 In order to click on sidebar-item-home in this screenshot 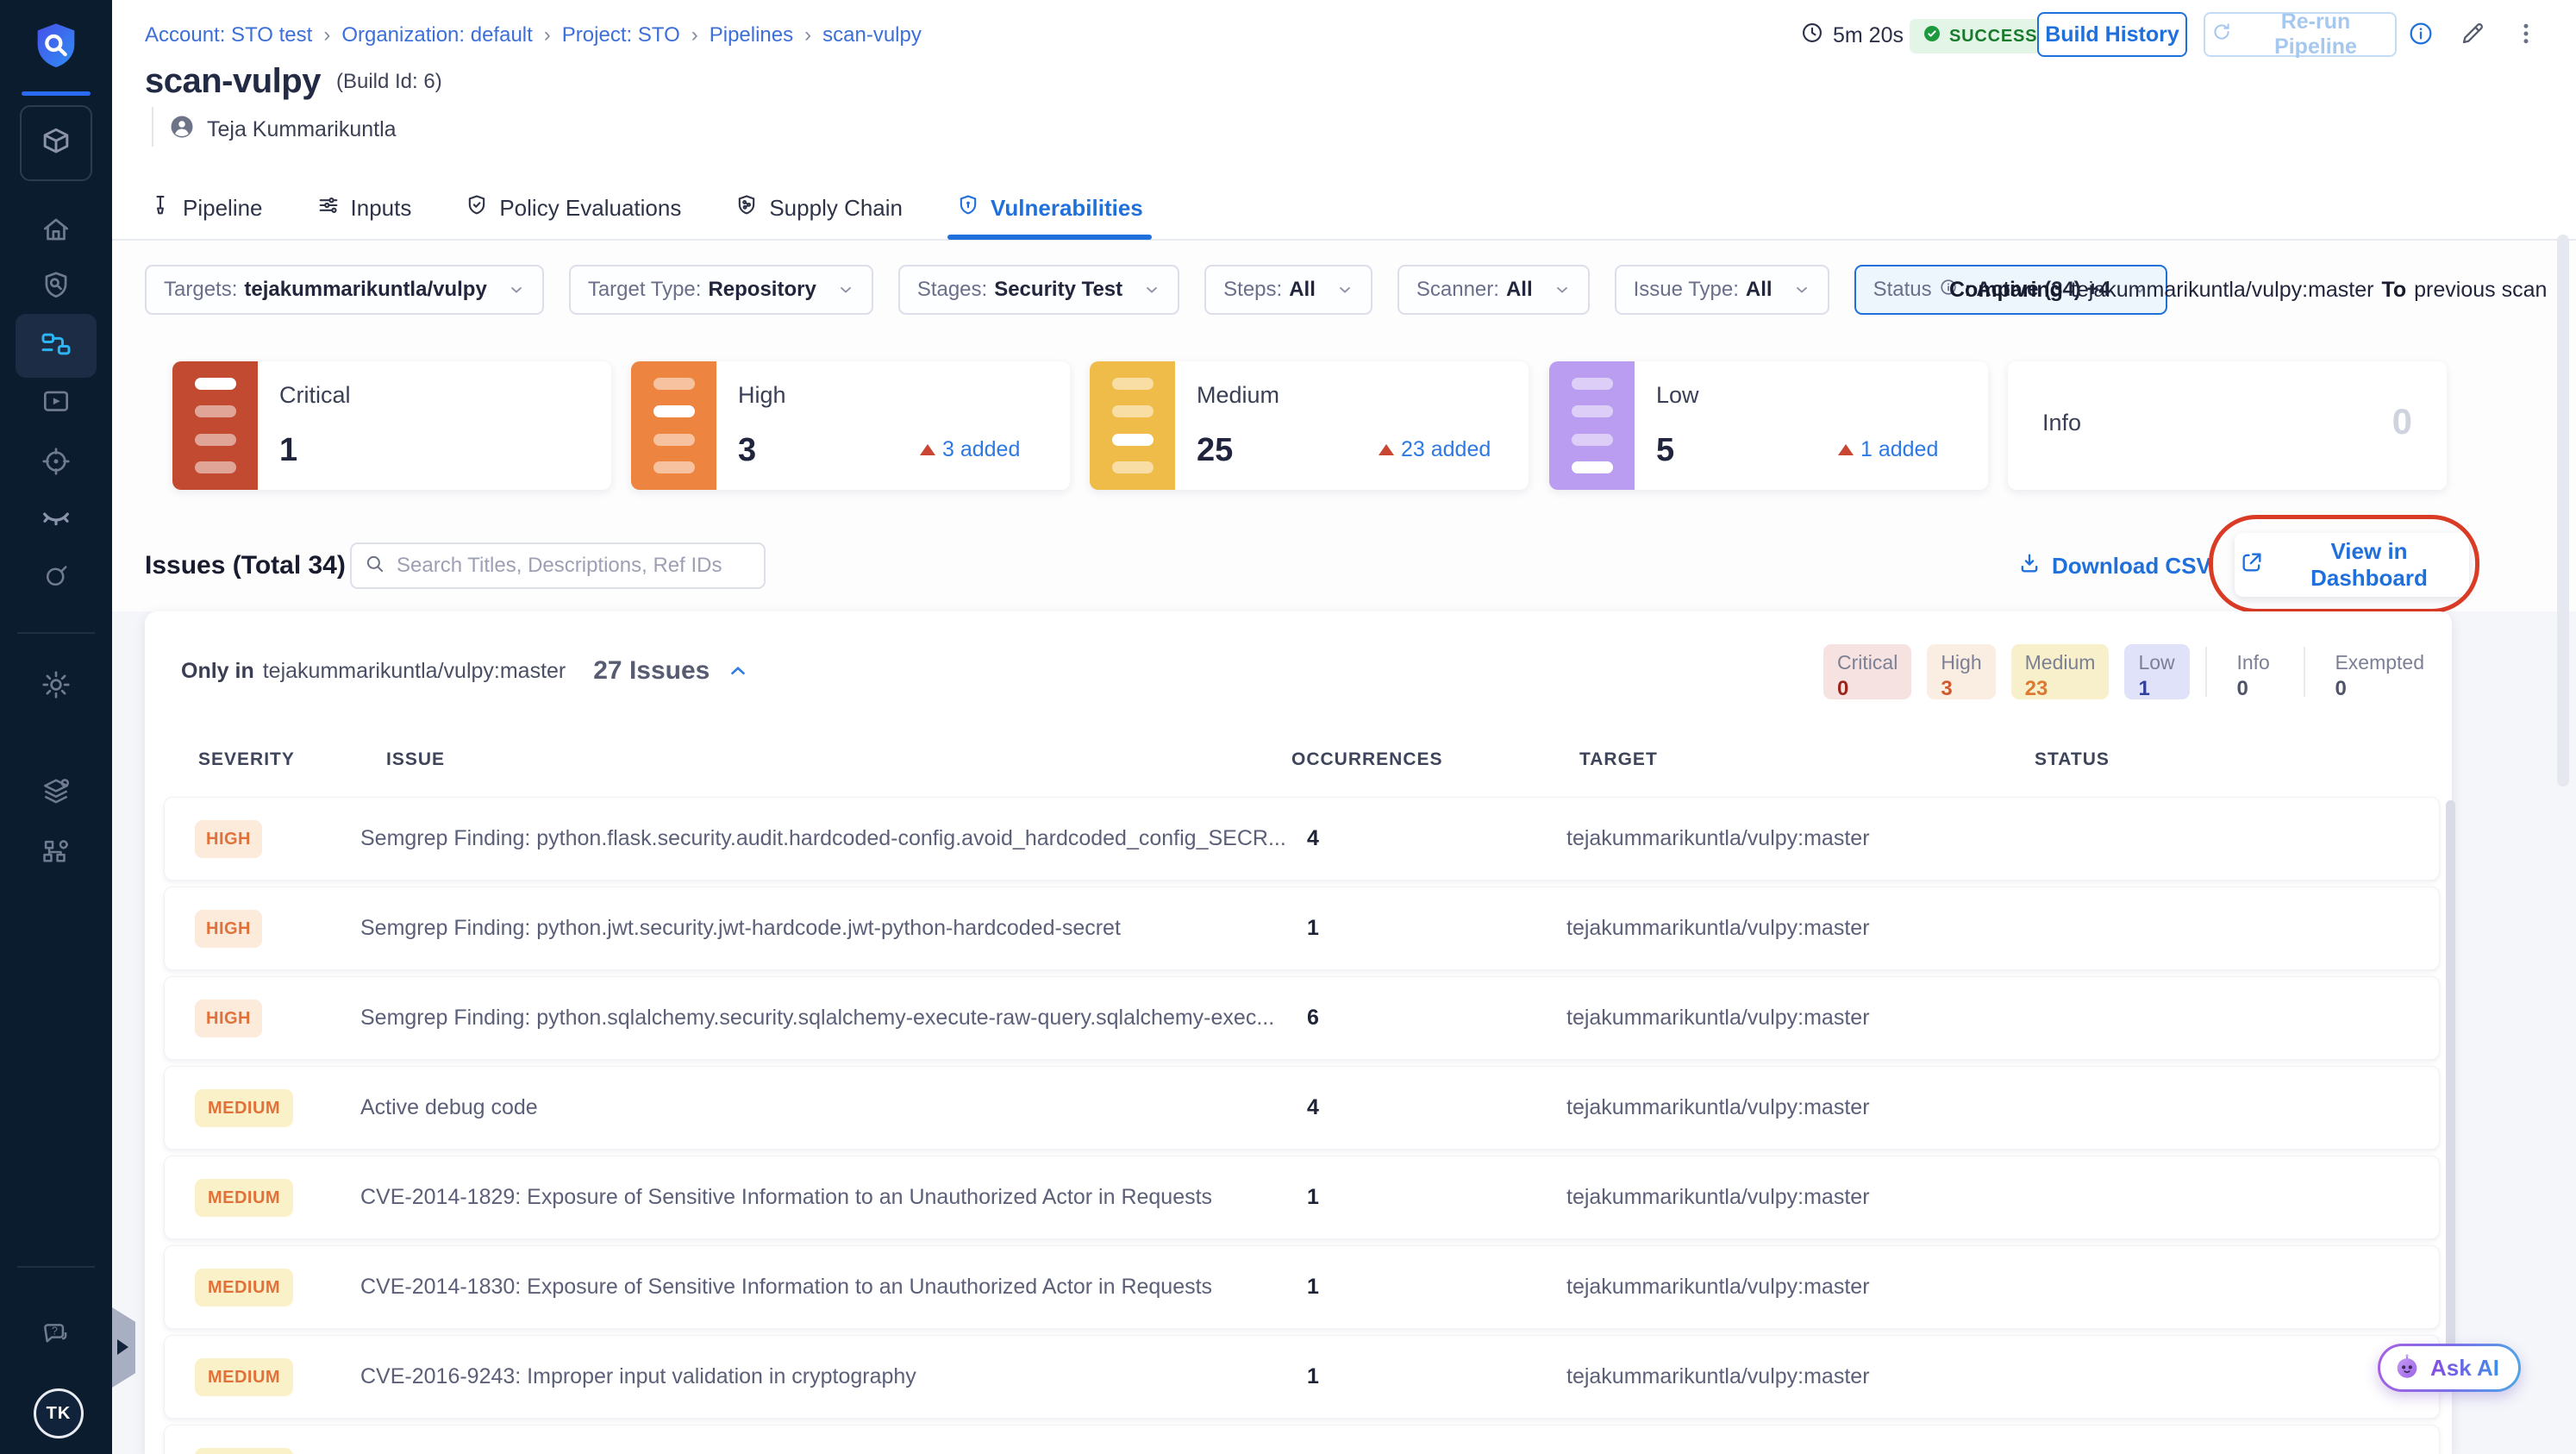, I will do `click(56, 230)`.